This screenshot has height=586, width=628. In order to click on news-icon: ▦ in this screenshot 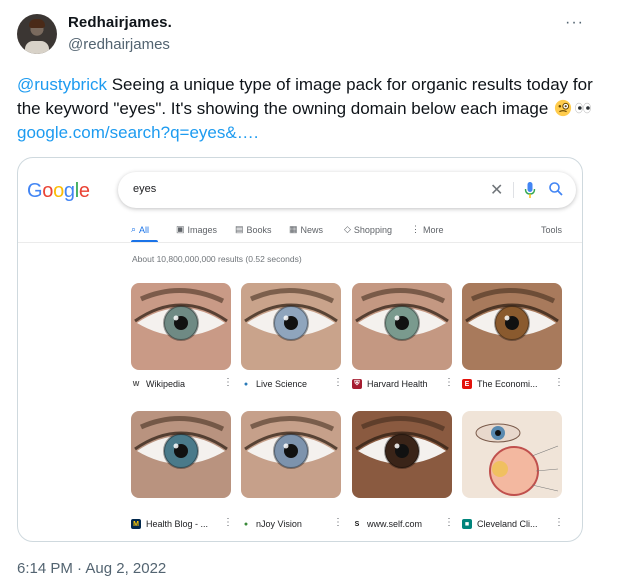, I will do `click(293, 229)`.